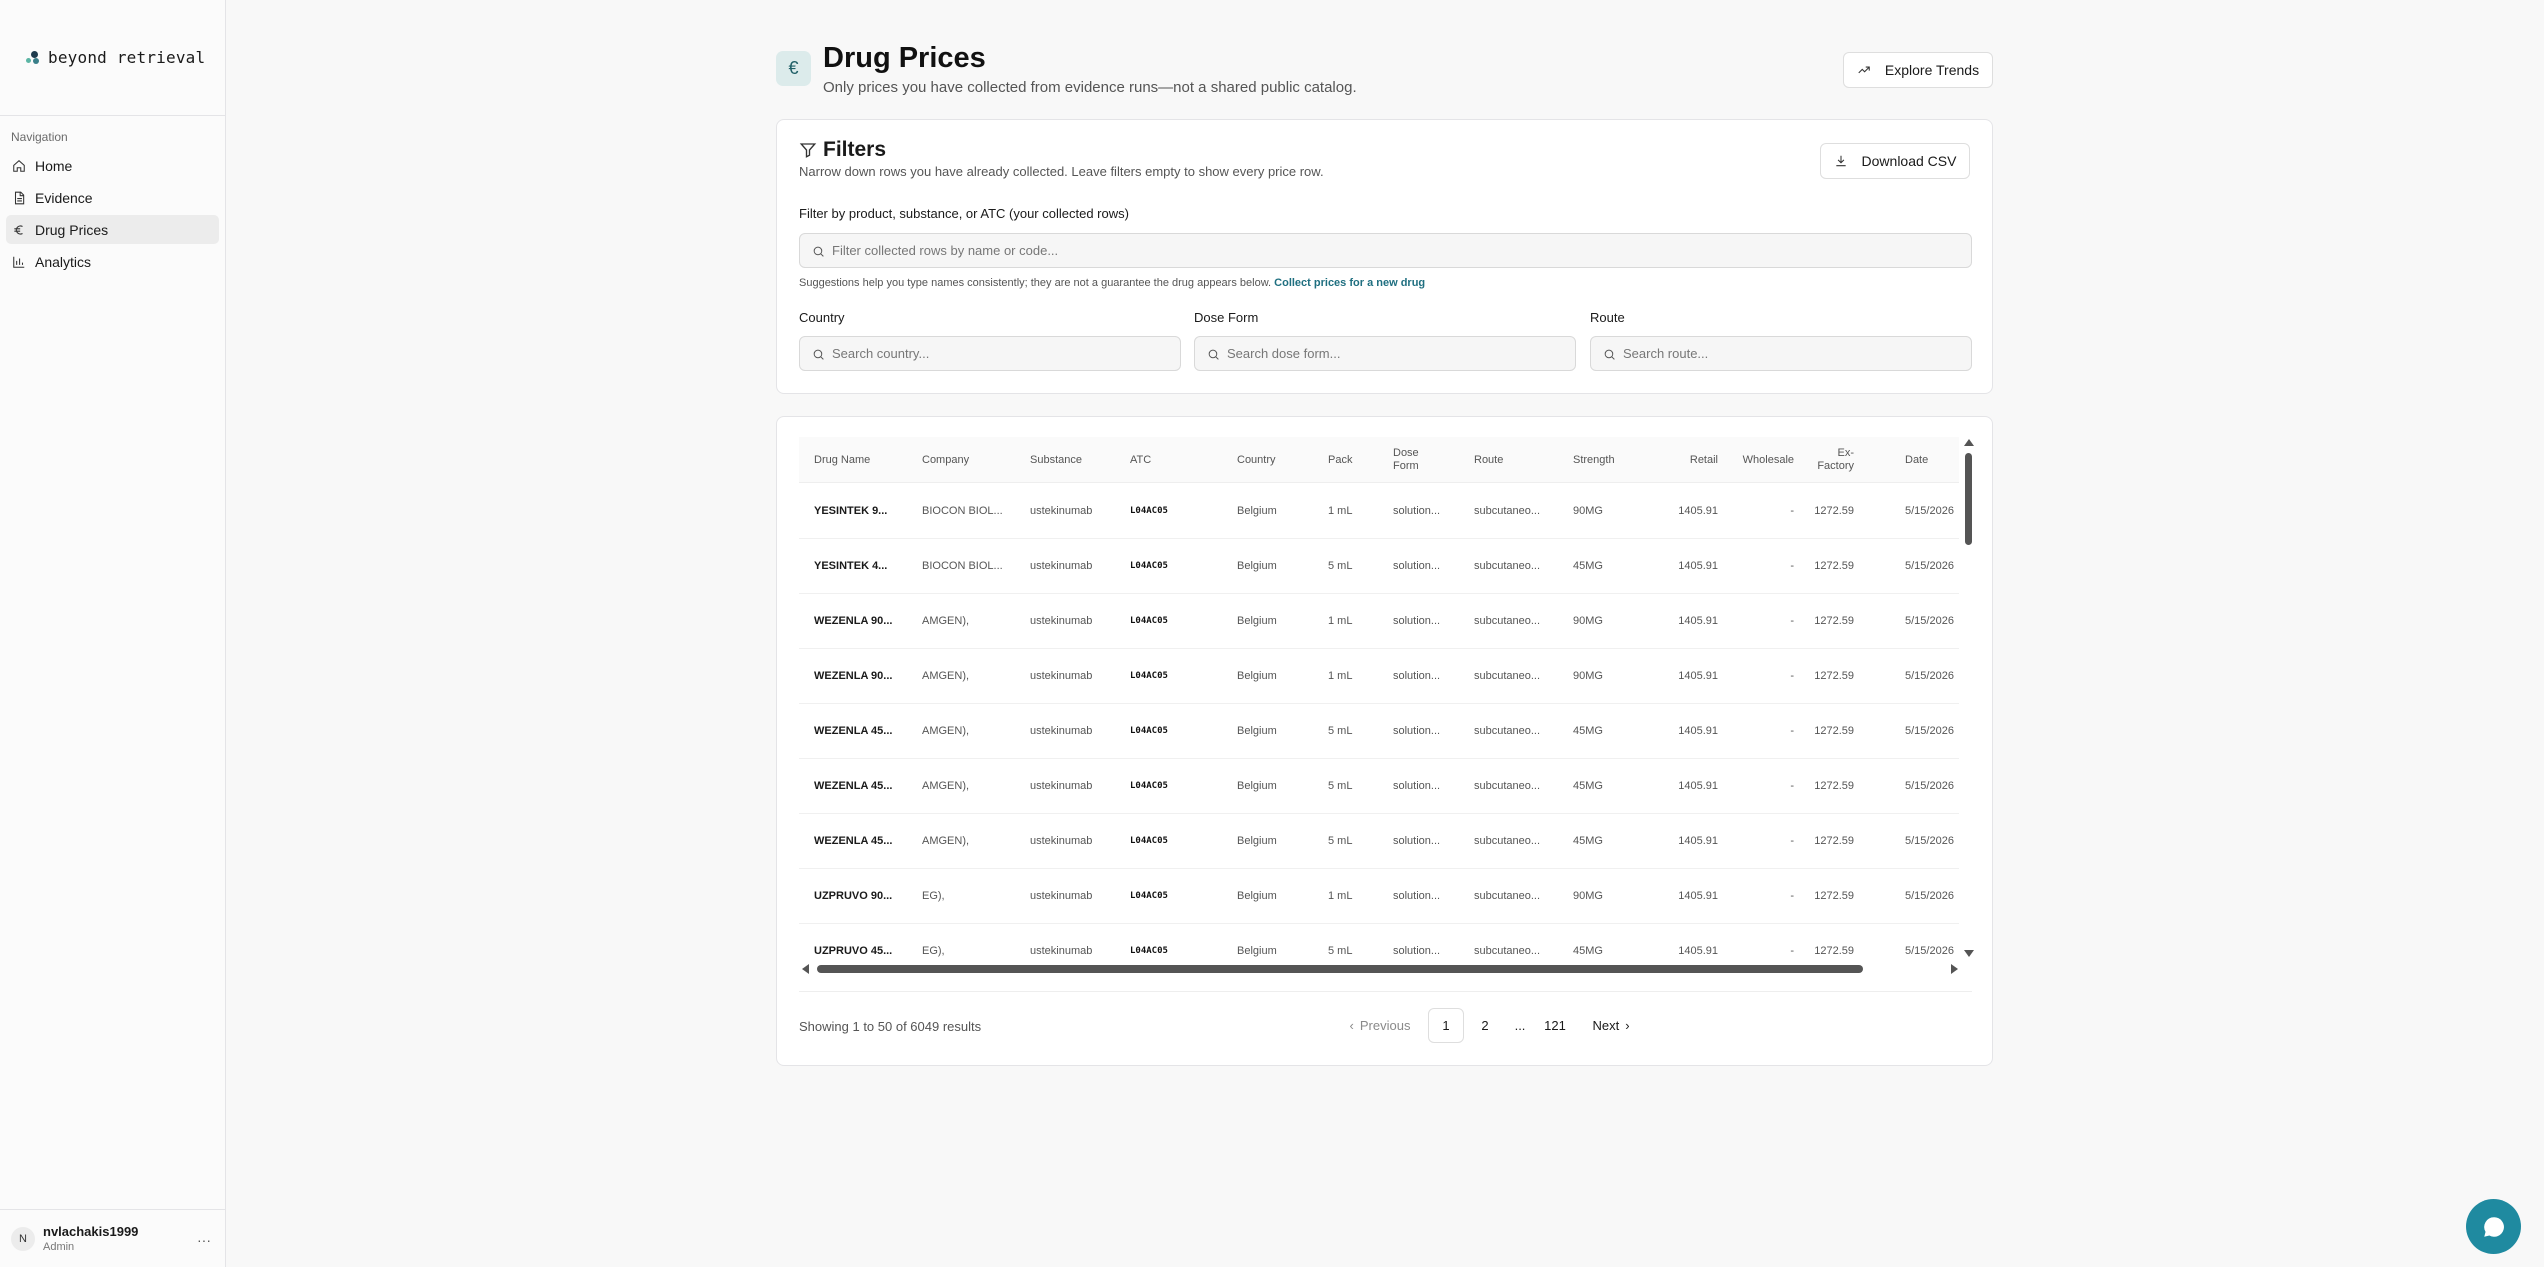  What do you see at coordinates (1611, 1025) in the screenshot?
I see `next-page-button: Next ›` at bounding box center [1611, 1025].